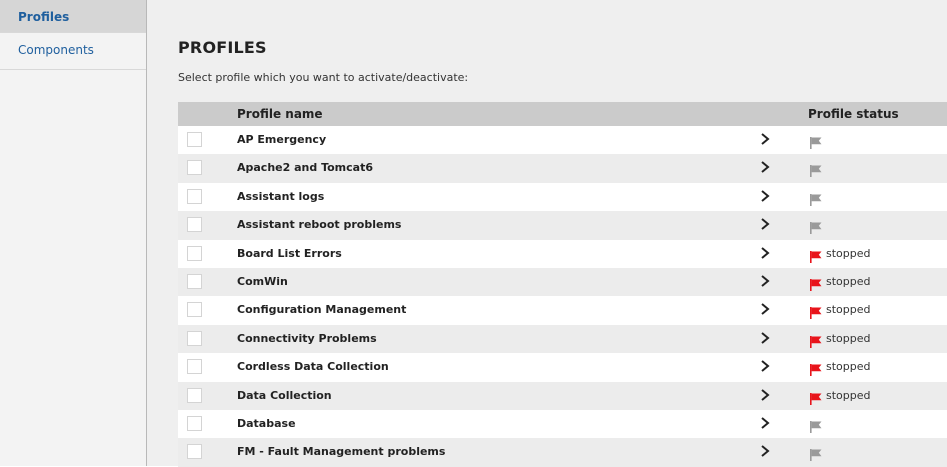 This screenshot has width=947, height=467. I want to click on table-row: Configuration Management stopped, so click(562, 310).